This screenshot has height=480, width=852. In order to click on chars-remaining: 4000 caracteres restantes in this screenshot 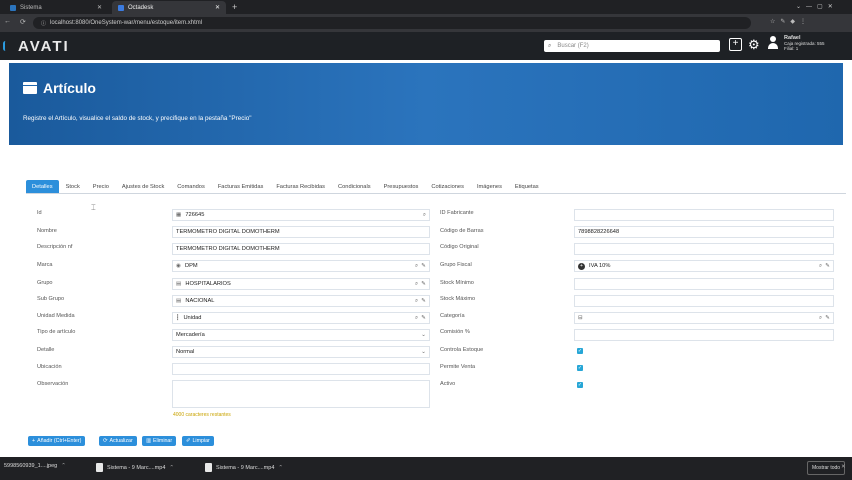, I will do `click(202, 415)`.